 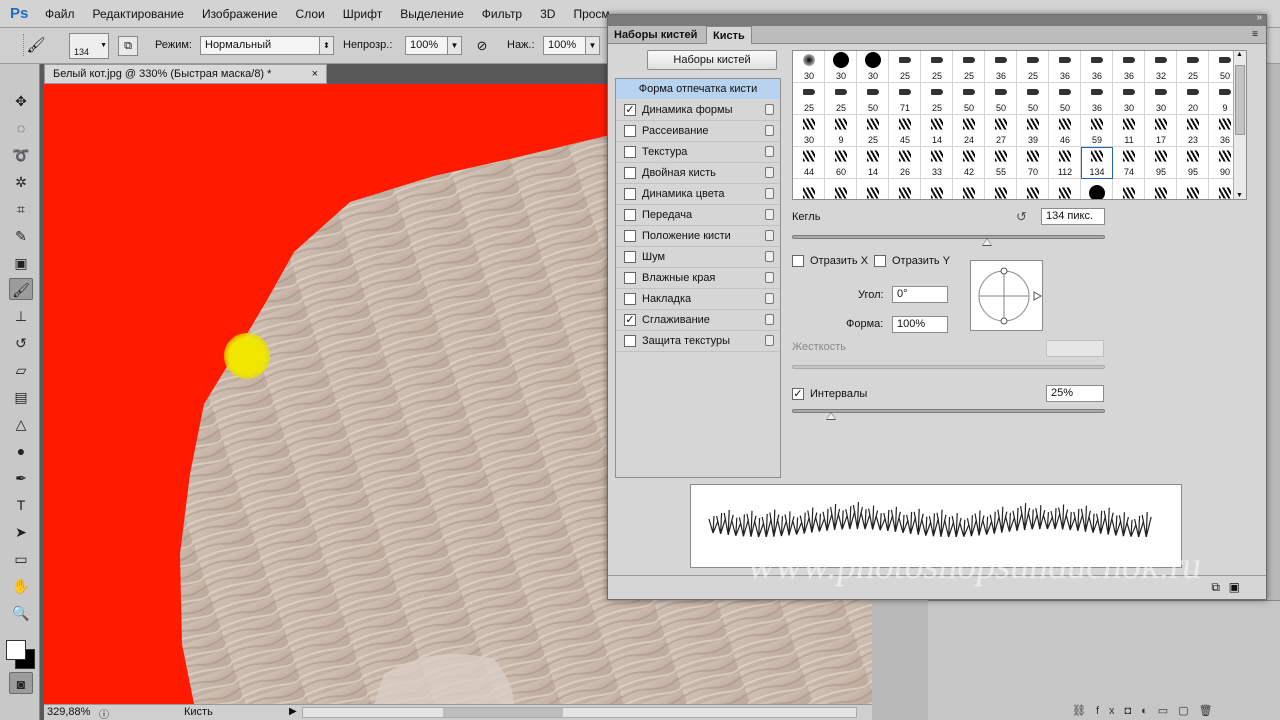 I want to click on brush-tip-cell: 11, so click(x=1129, y=131).